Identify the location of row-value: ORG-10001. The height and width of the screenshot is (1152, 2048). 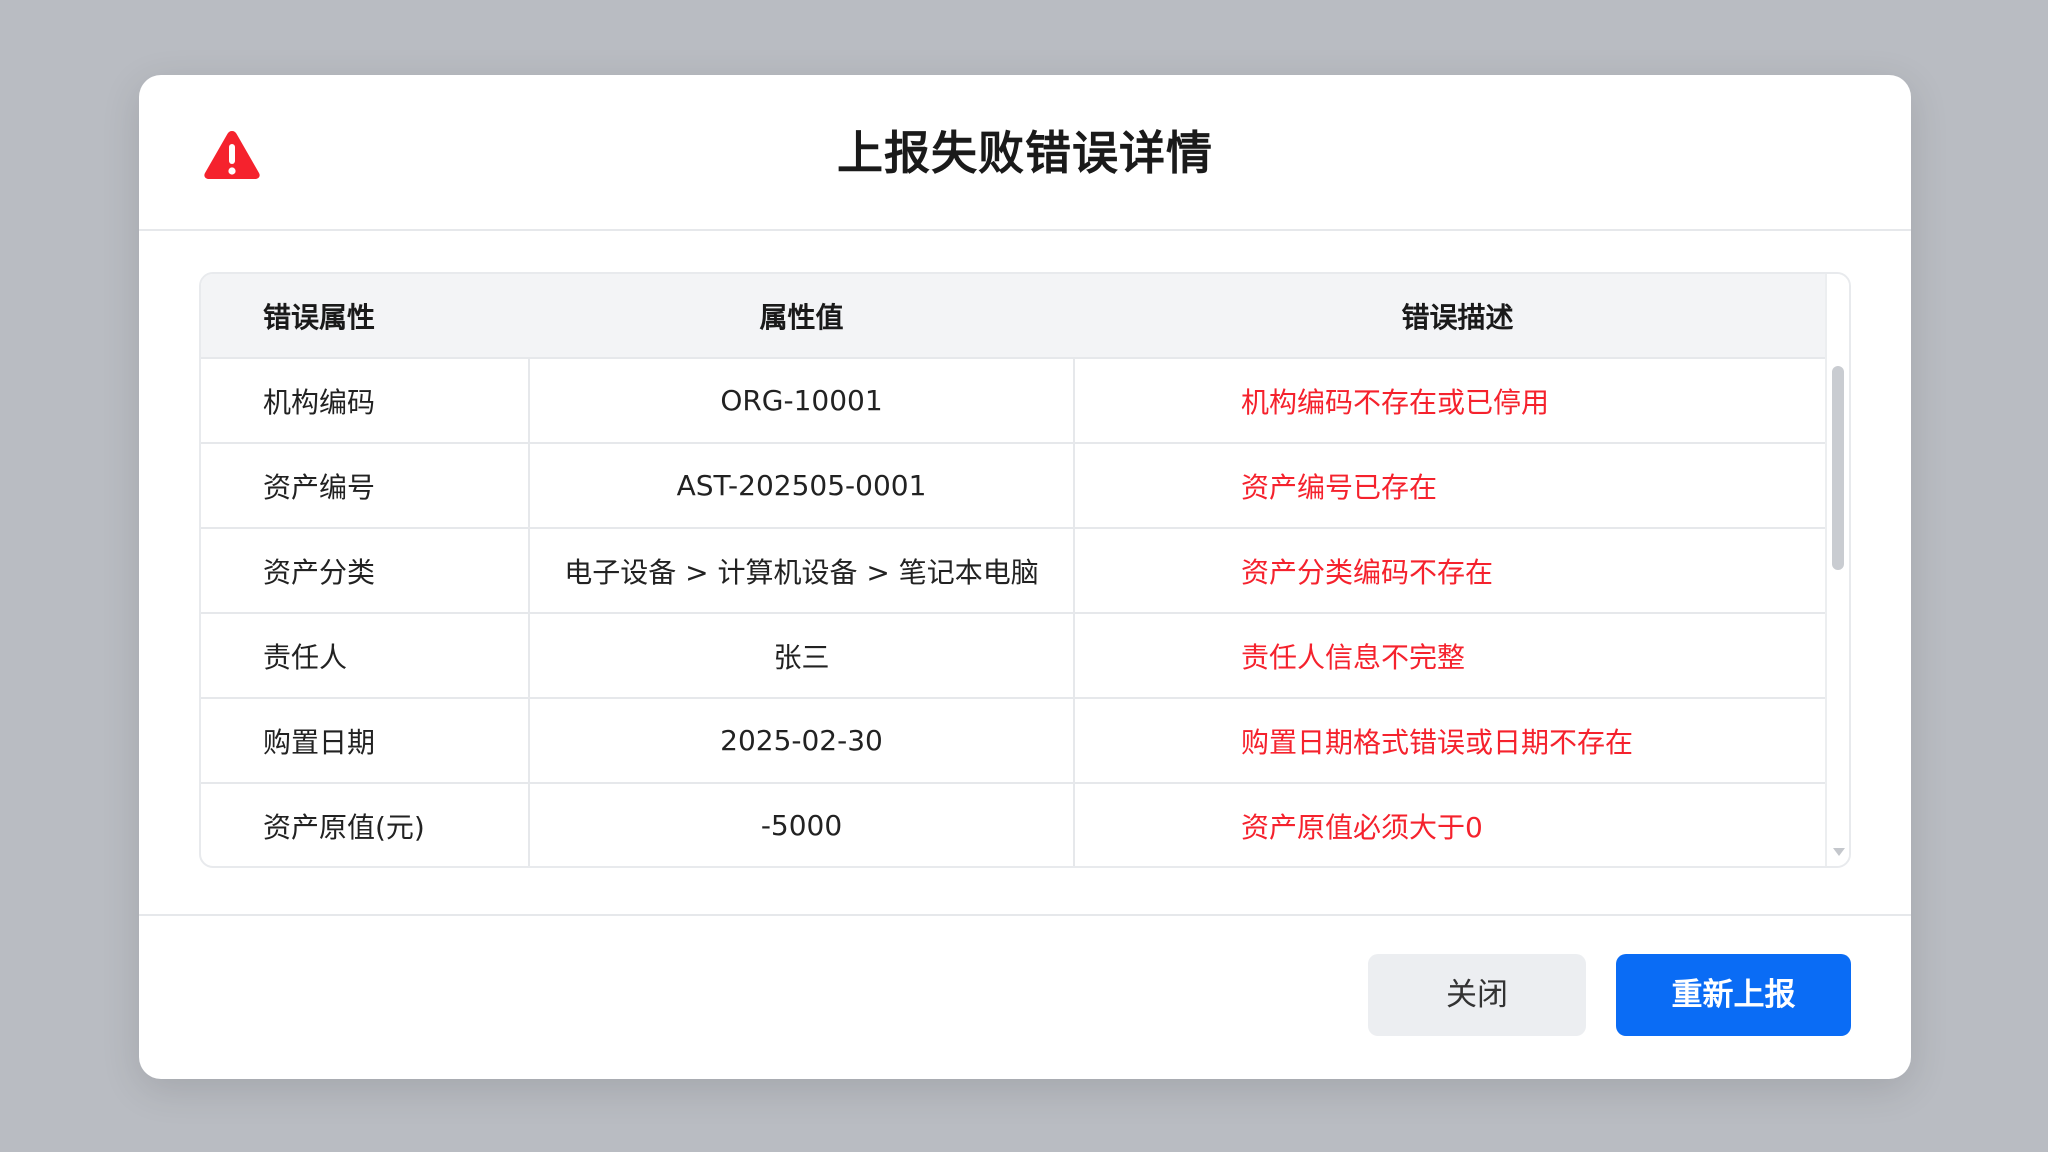
(802, 401).